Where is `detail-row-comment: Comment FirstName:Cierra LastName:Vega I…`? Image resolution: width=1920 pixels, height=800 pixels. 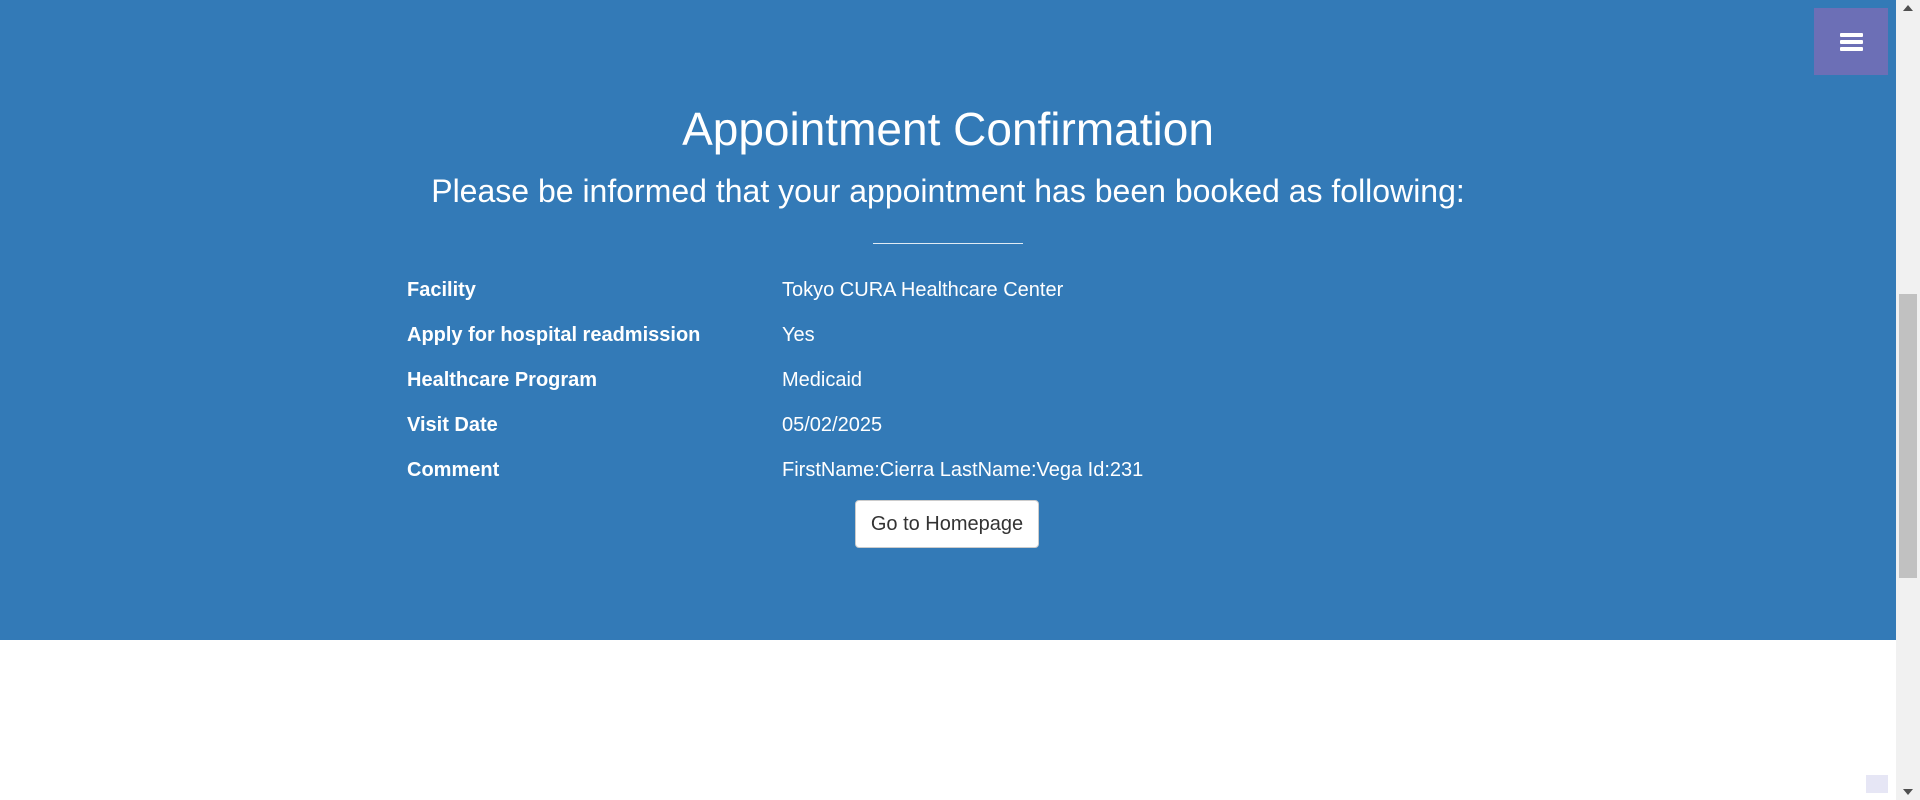 detail-row-comment: Comment FirstName:Cierra LastName:Vega I… is located at coordinates (957, 470).